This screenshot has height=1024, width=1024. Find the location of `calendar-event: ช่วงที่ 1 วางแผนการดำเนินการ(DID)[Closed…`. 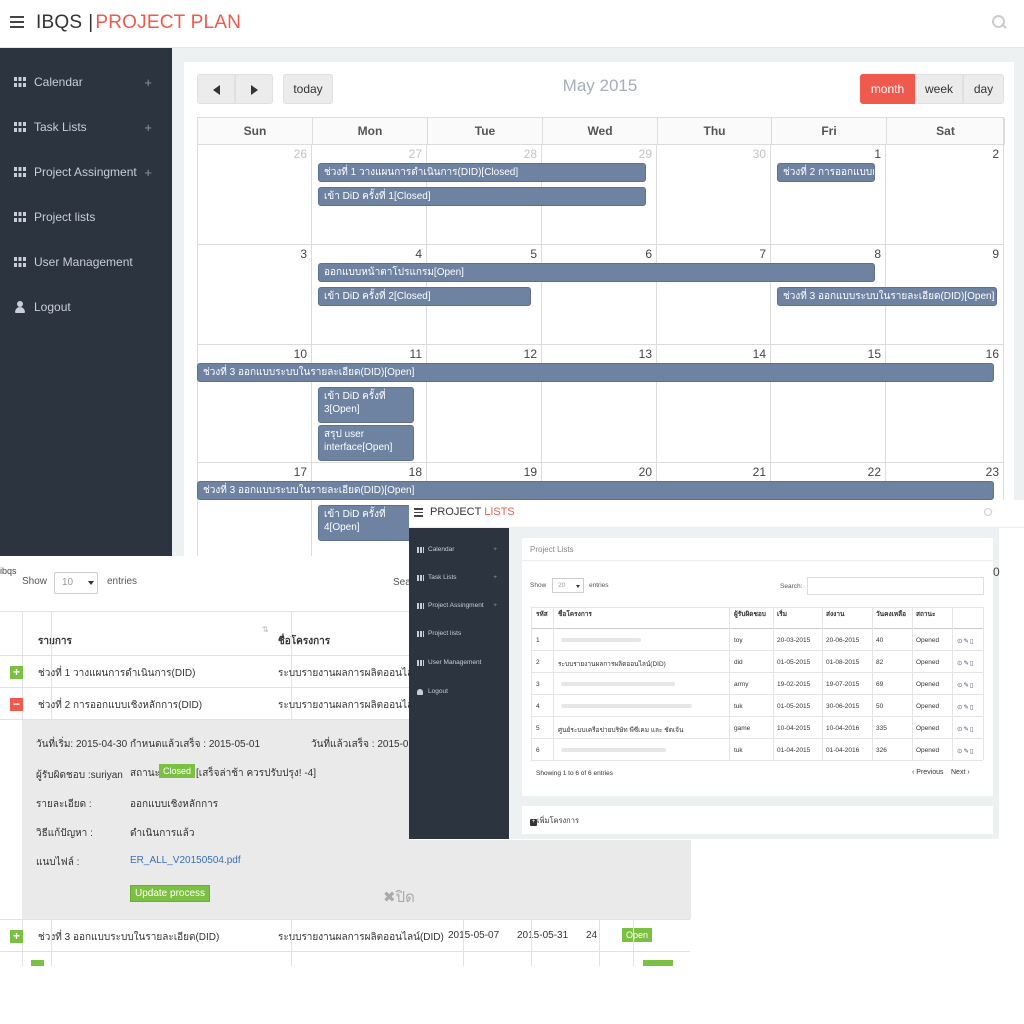

calendar-event: ช่วงที่ 1 วางแผนการดำเนินการ(DID)[Closed… is located at coordinates (482, 172).